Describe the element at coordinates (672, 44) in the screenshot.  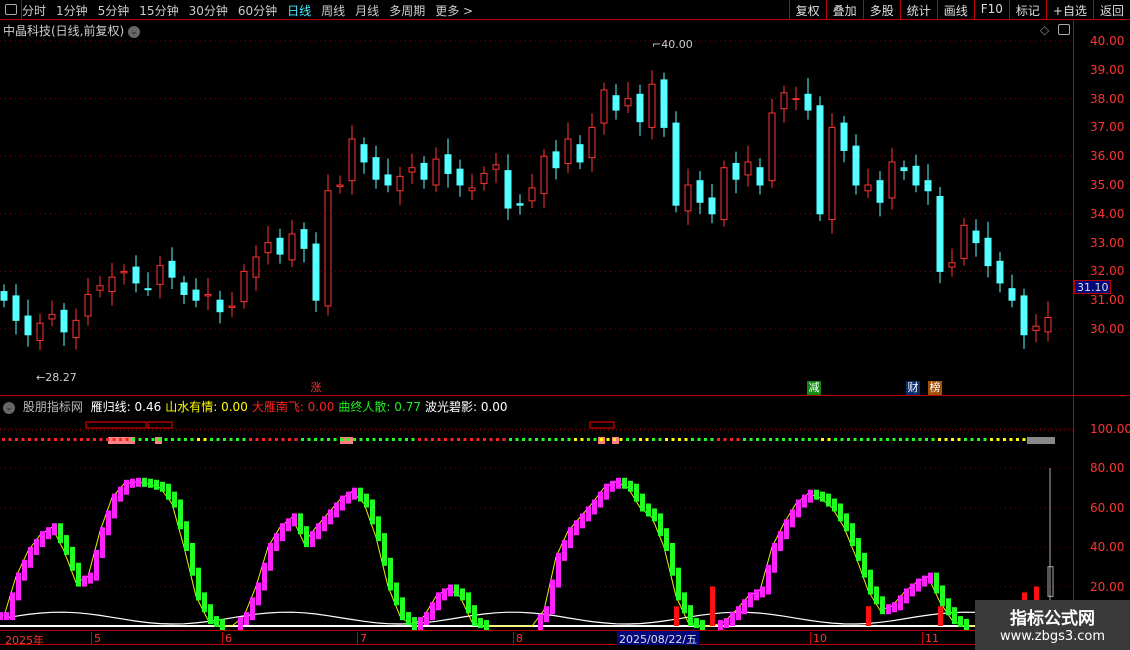
I see `high-annotation: ⌐40.00` at that location.